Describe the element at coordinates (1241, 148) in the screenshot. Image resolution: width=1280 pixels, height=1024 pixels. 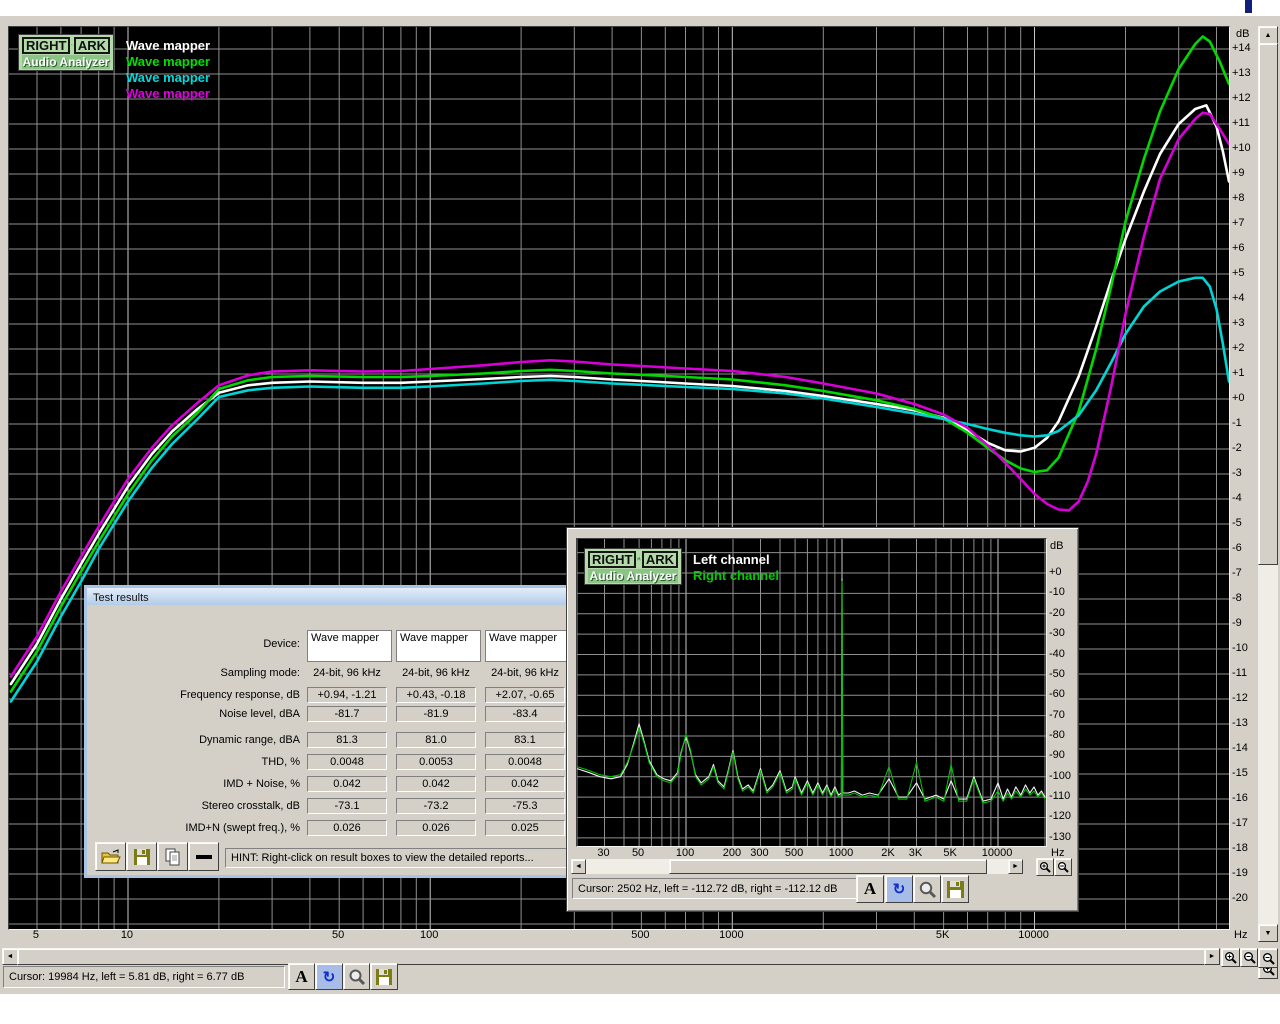
I see `db-tick-label: +10` at that location.